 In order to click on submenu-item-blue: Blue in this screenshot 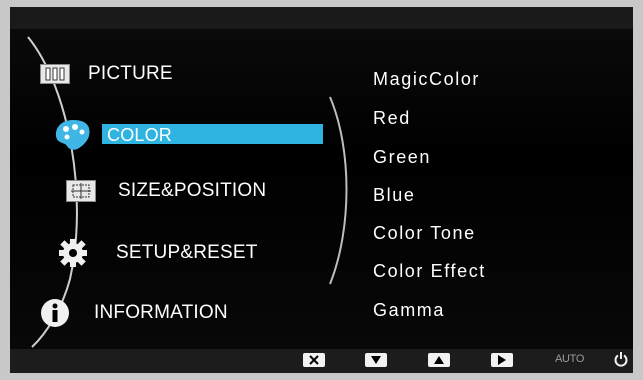, I will do `click(394, 195)`.